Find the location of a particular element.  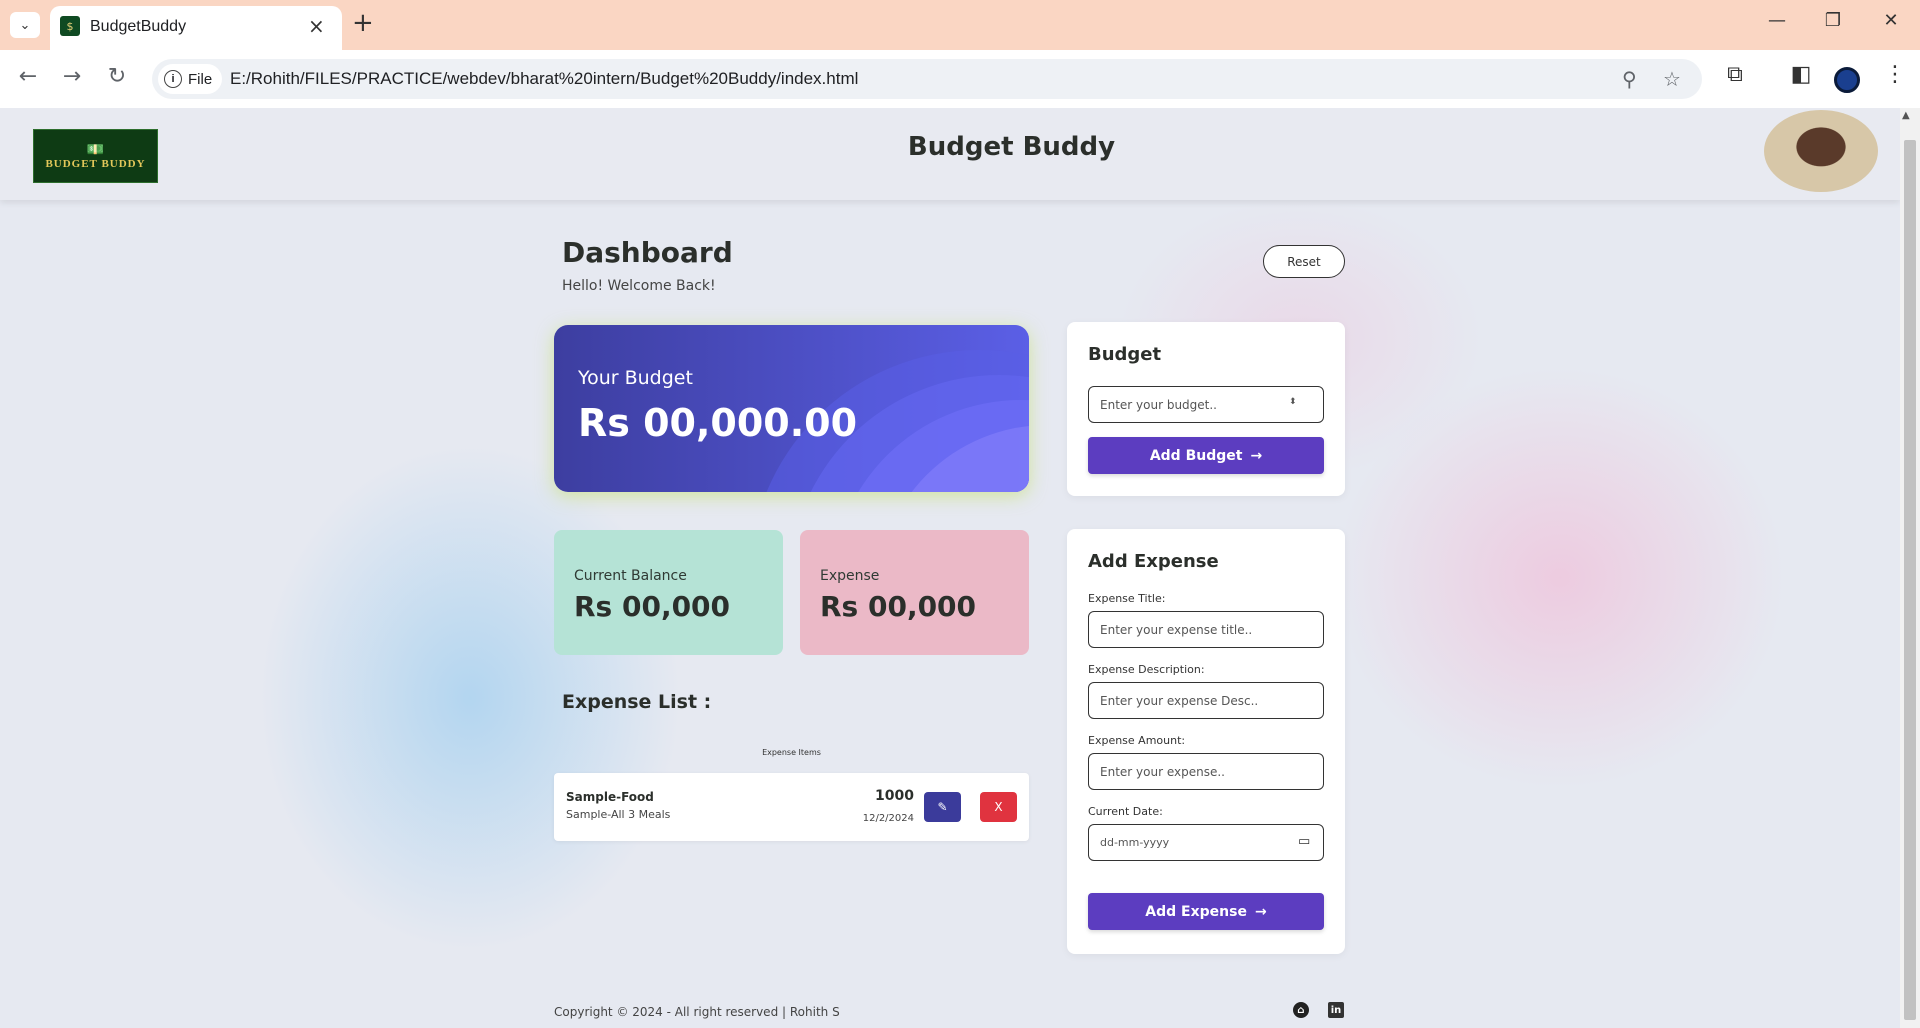

expense-items-caption: Expense Items is located at coordinates (791, 752).